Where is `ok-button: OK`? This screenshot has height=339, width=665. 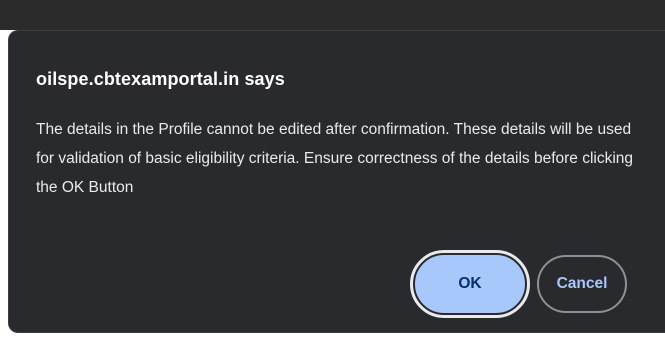 ok-button: OK is located at coordinates (470, 284).